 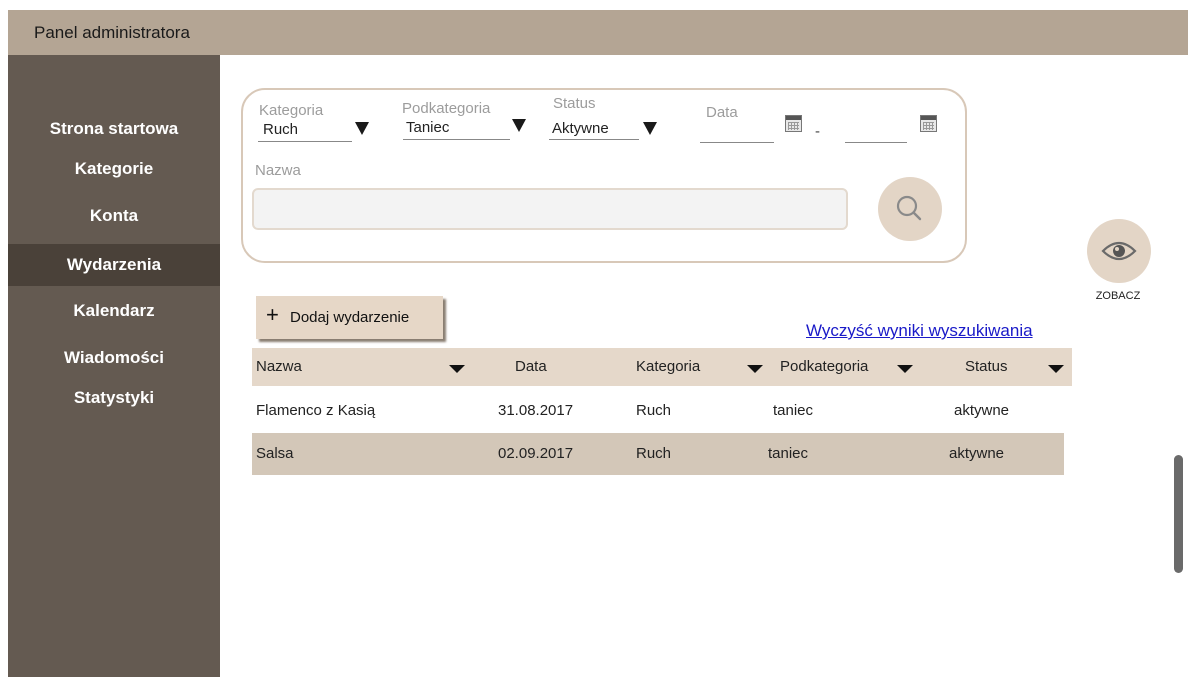 I want to click on date-to-field, so click(x=876, y=142).